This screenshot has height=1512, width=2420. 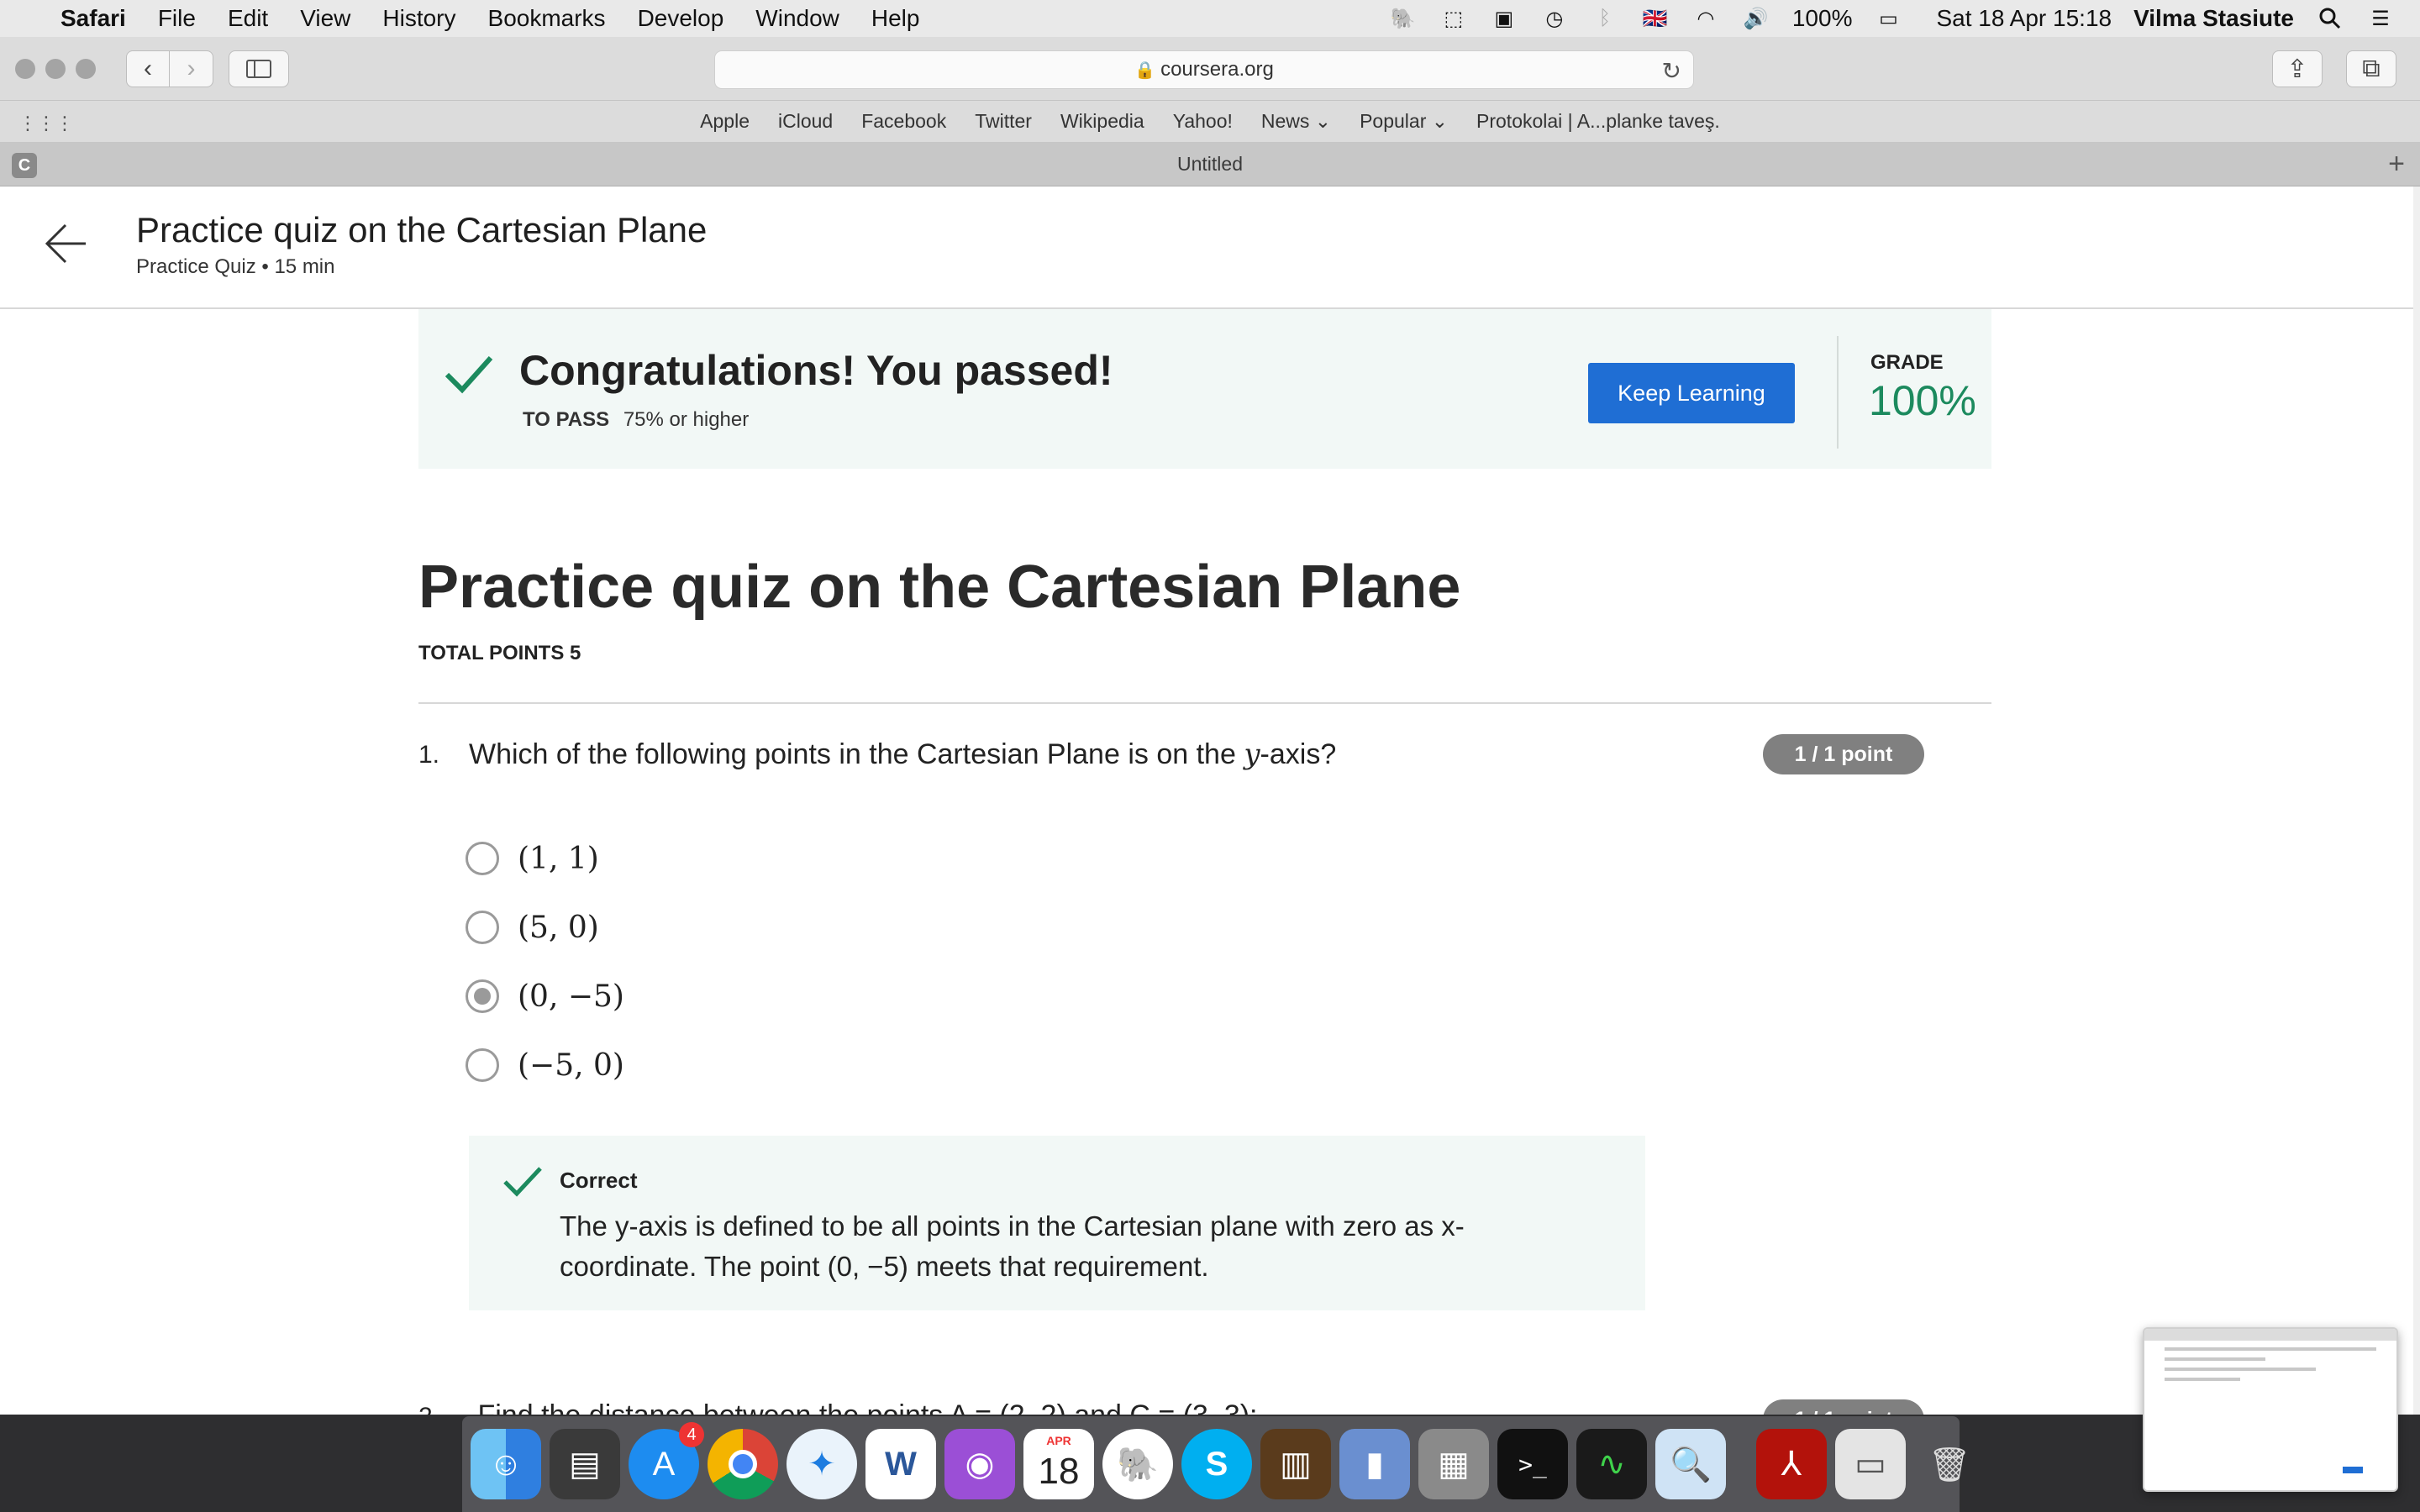 What do you see at coordinates (419, 18) in the screenshot?
I see `menu-history: History` at bounding box center [419, 18].